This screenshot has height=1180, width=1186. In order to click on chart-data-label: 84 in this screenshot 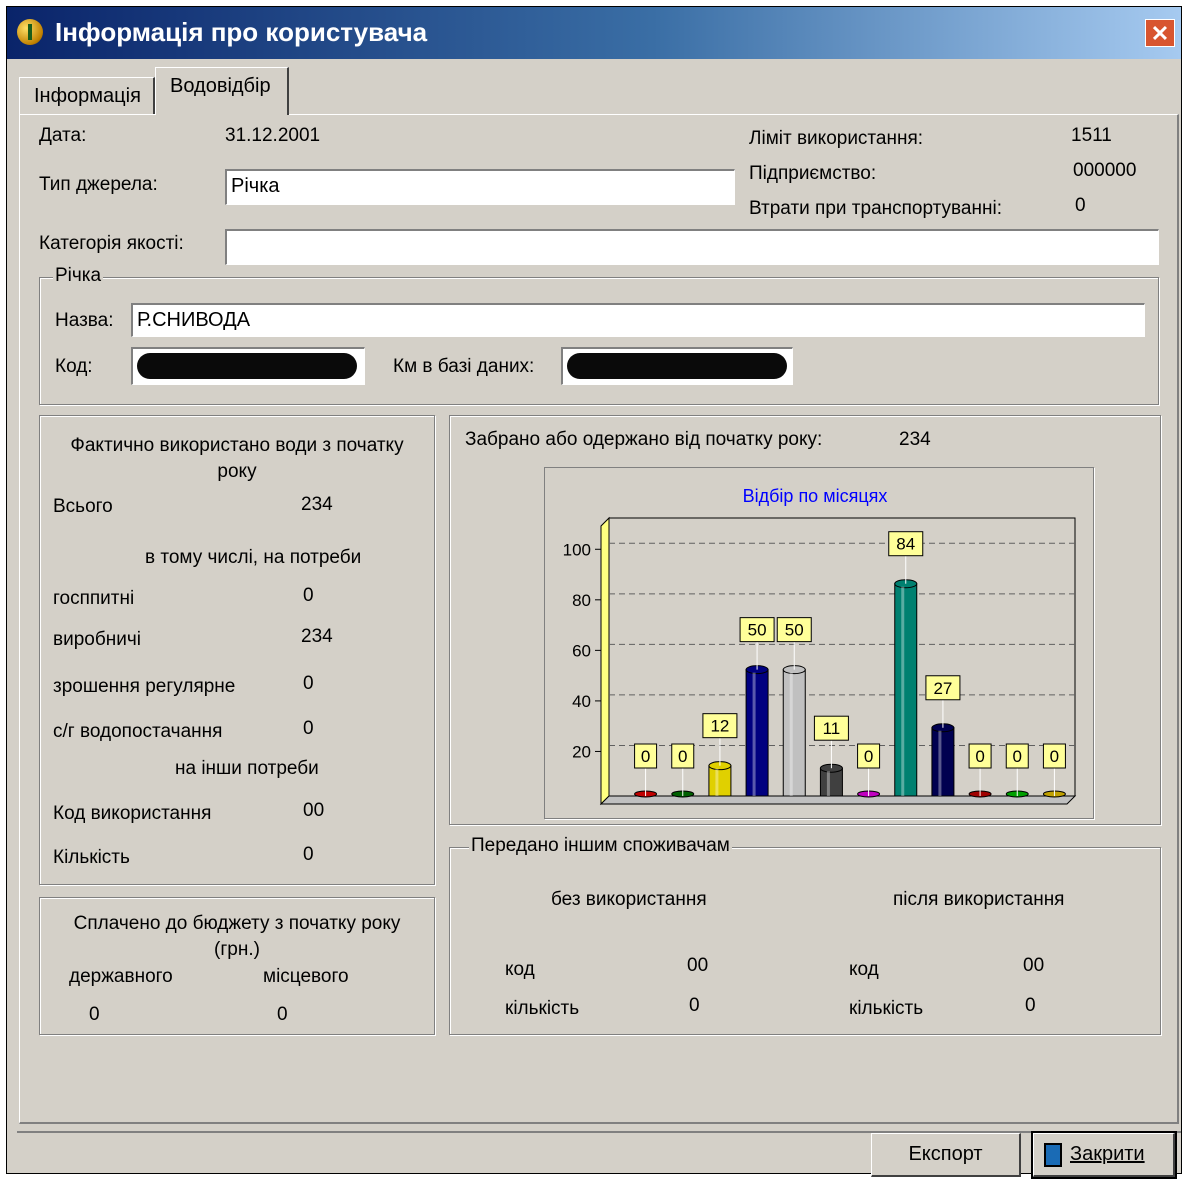, I will do `click(905, 544)`.